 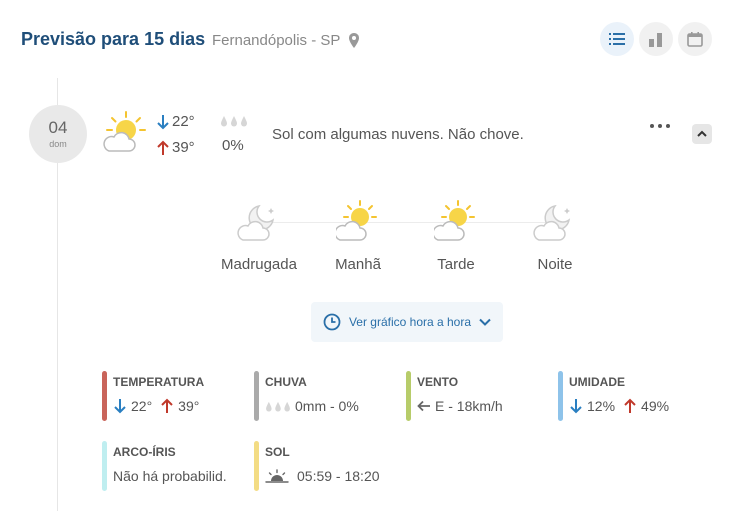 I want to click on hourly-chart-button: Ver gráfico hora a hora, so click(x=407, y=322).